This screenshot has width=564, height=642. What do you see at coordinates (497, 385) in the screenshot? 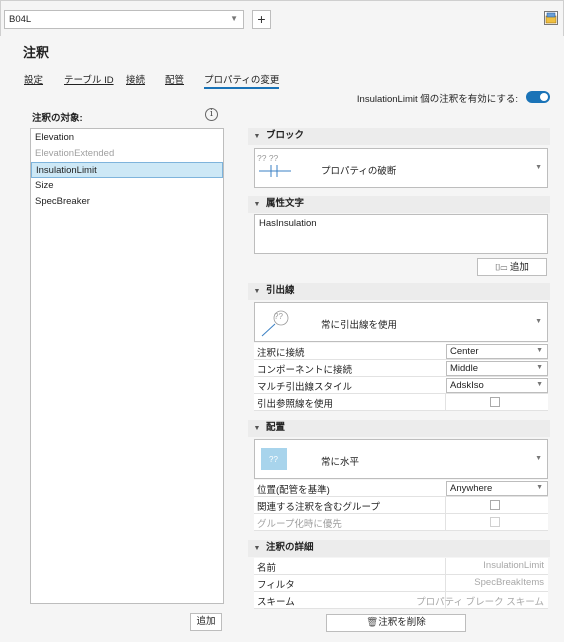
I see `mleader-style-select: AdskIso ▼` at bounding box center [497, 385].